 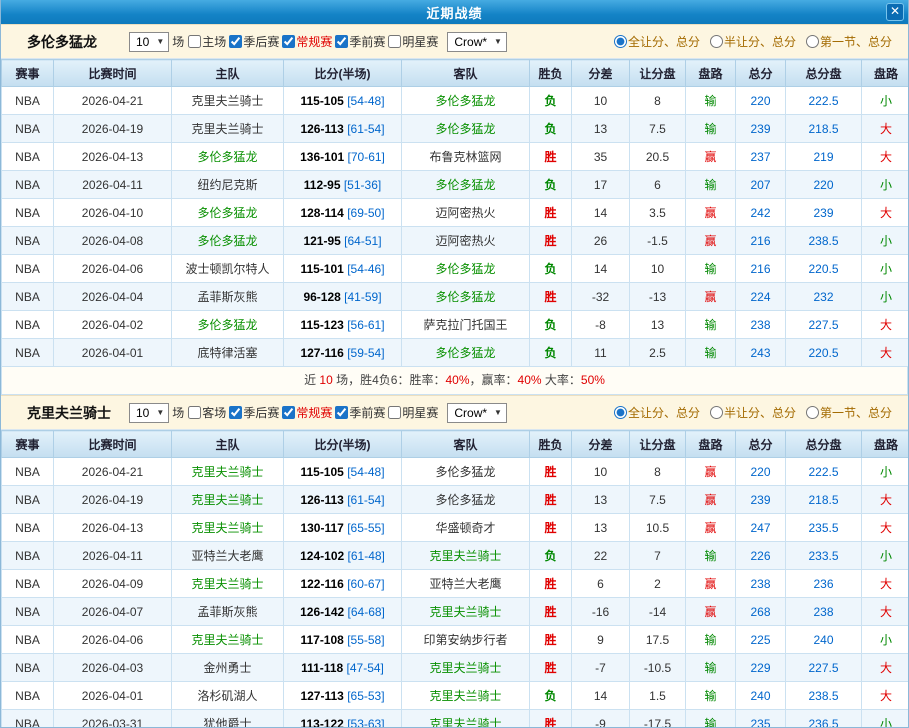 What do you see at coordinates (823, 639) in the screenshot?
I see `total-line-cell: 240` at bounding box center [823, 639].